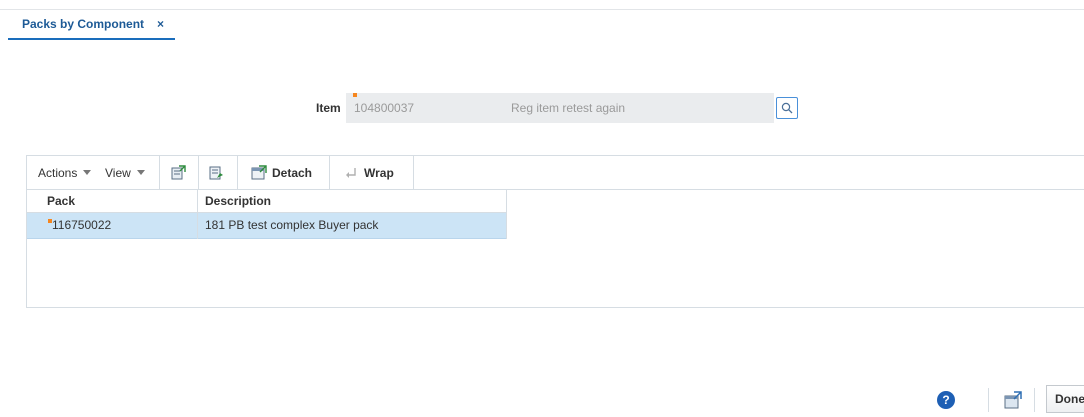  Describe the element at coordinates (568, 108) in the screenshot. I see `item-description: Reg item retest again` at that location.